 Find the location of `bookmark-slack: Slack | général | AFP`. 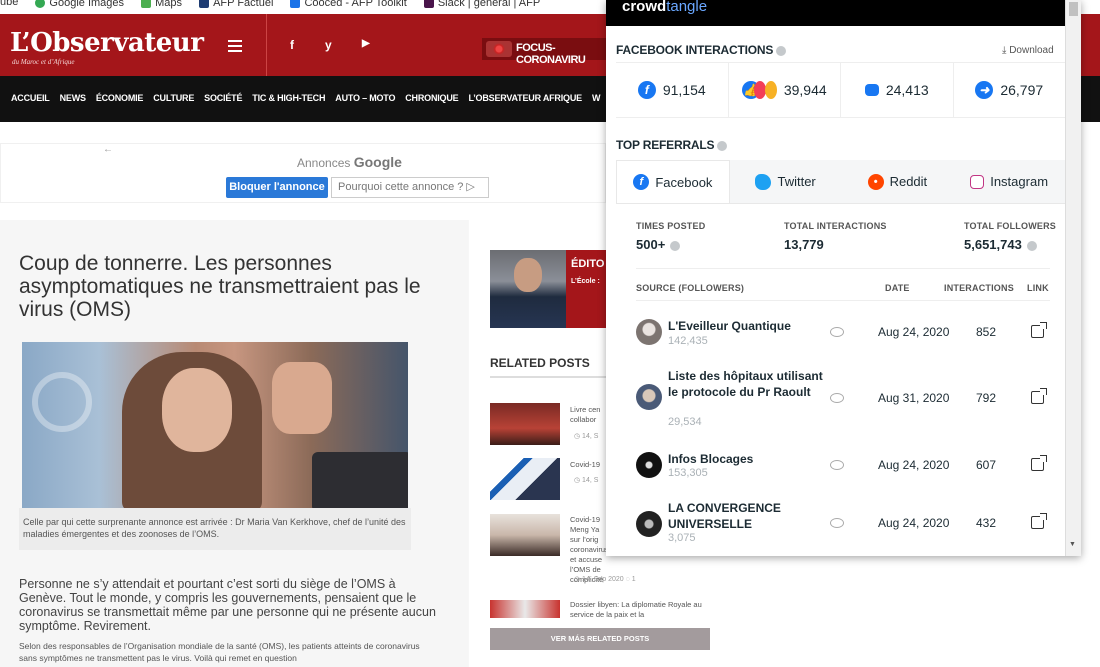

bookmark-slack: Slack | général | AFP is located at coordinates (481, 4).